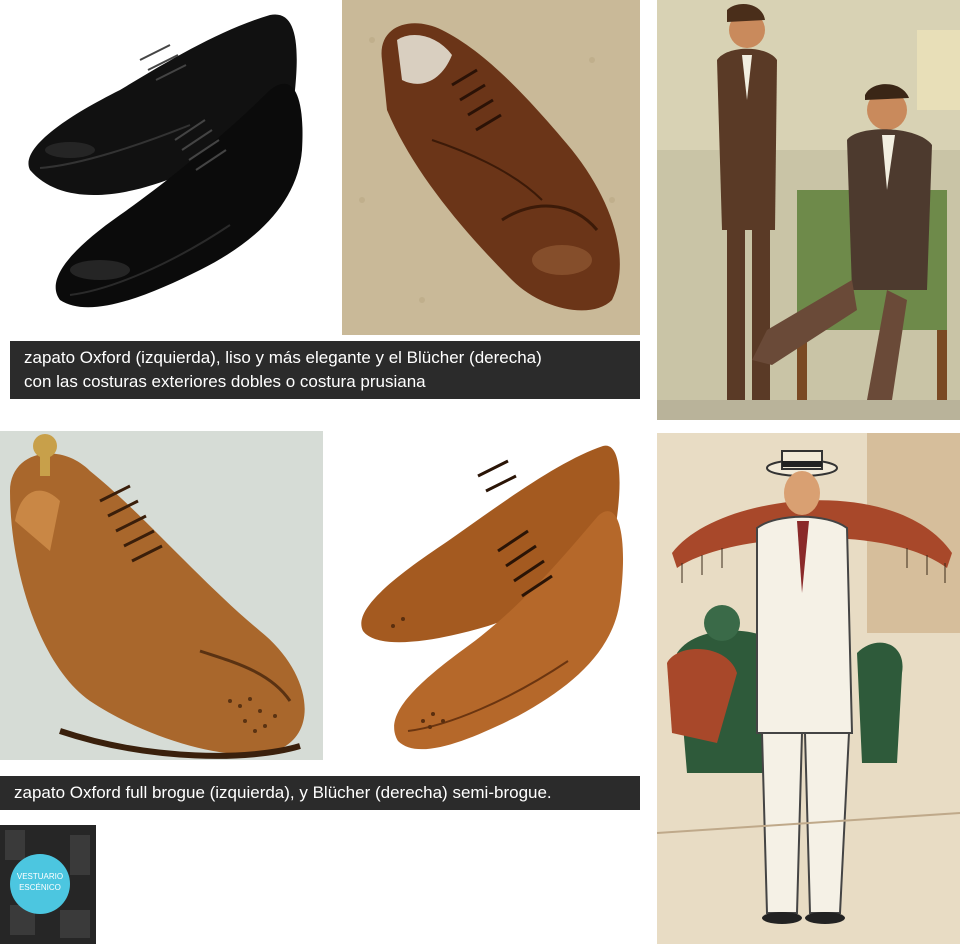 The width and height of the screenshot is (960, 944). I want to click on logo-text-line-1: VESTUARIO, so click(40, 876).